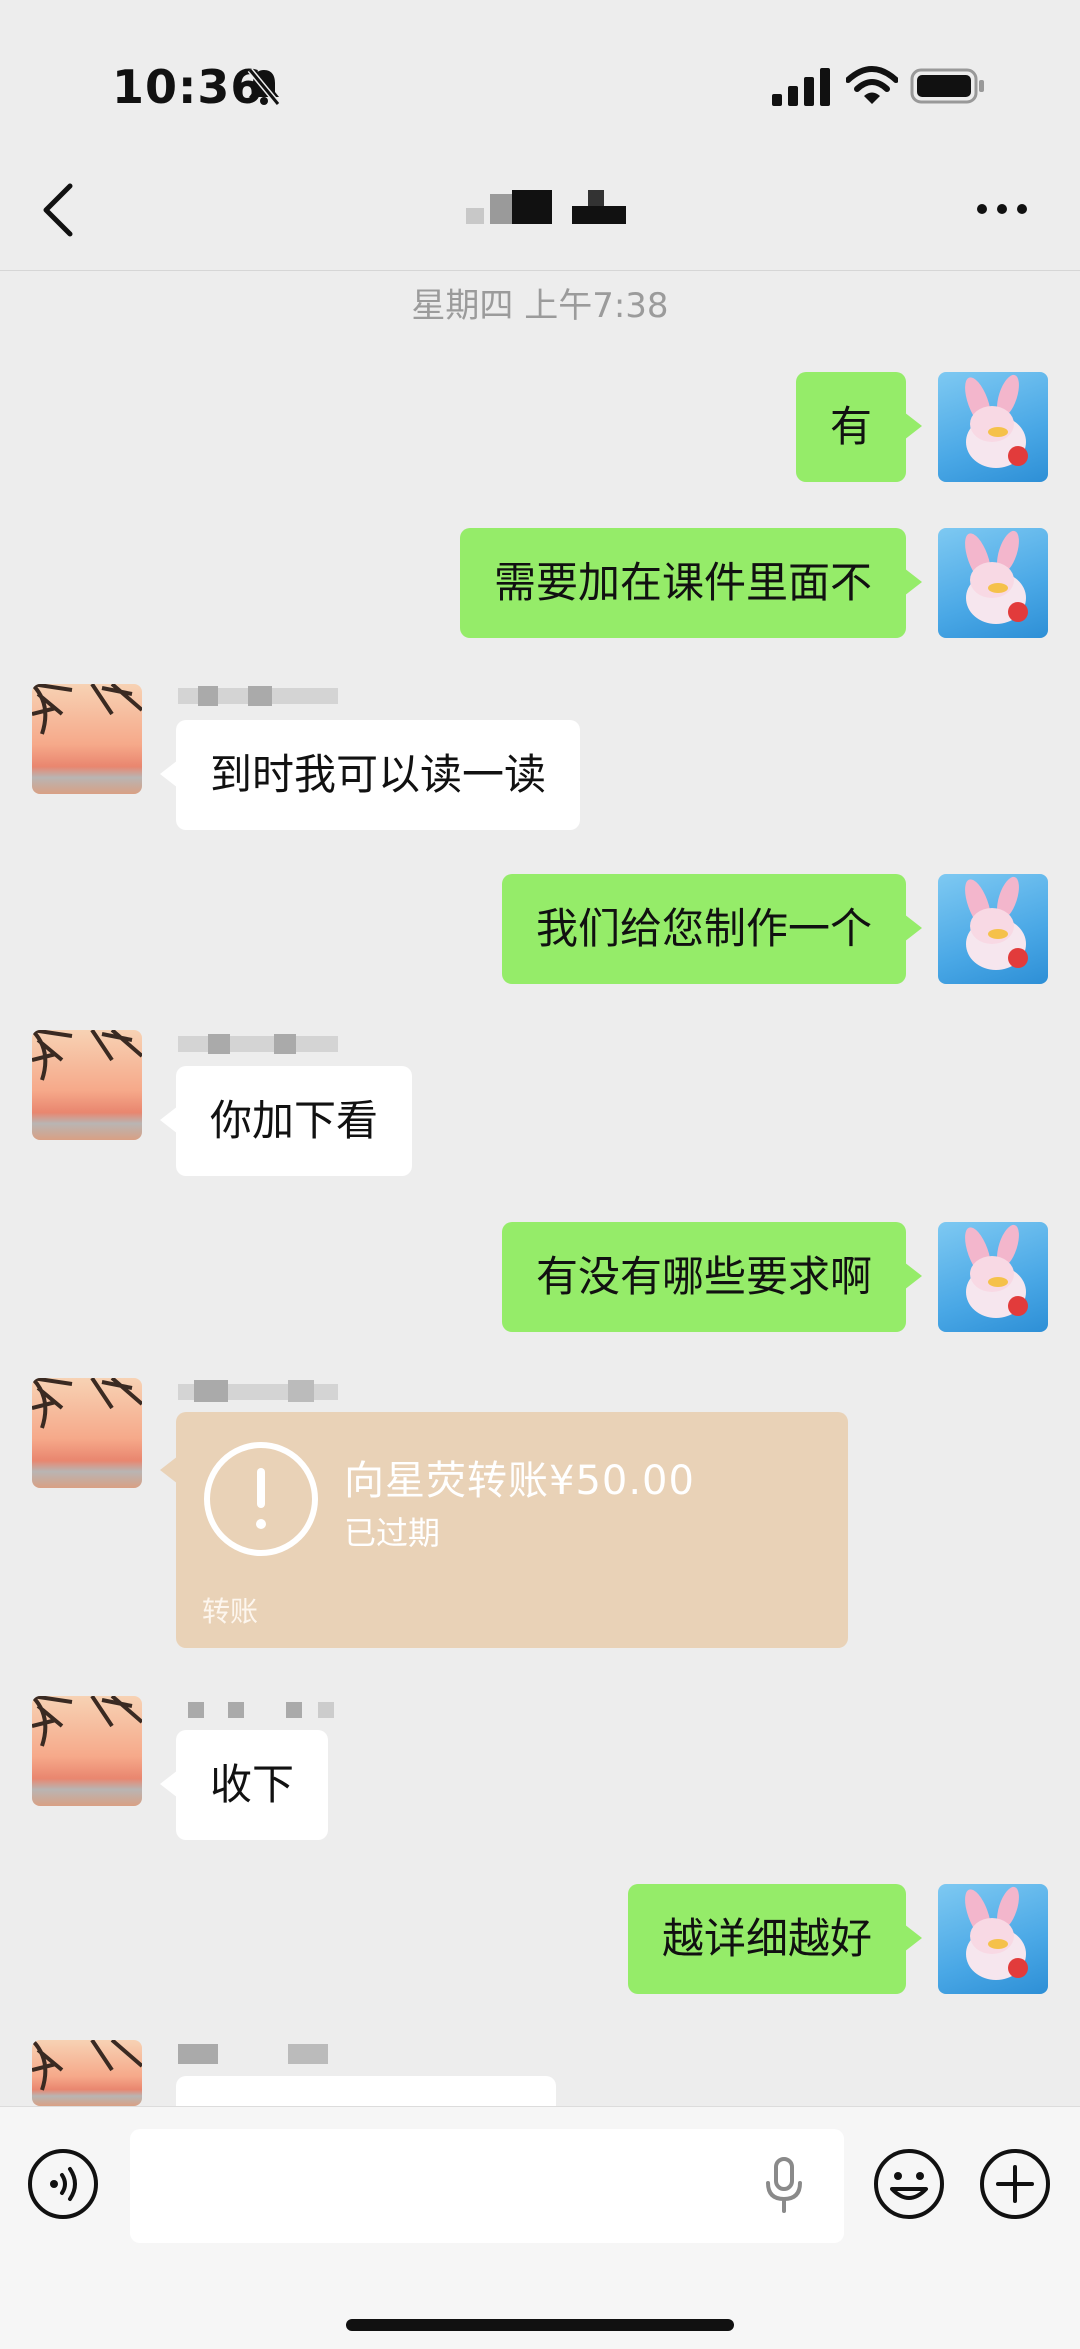 This screenshot has height=2349, width=1080. Describe the element at coordinates (370, 775) in the screenshot. I see `message-bubble-received: 到时我可以读一读` at that location.